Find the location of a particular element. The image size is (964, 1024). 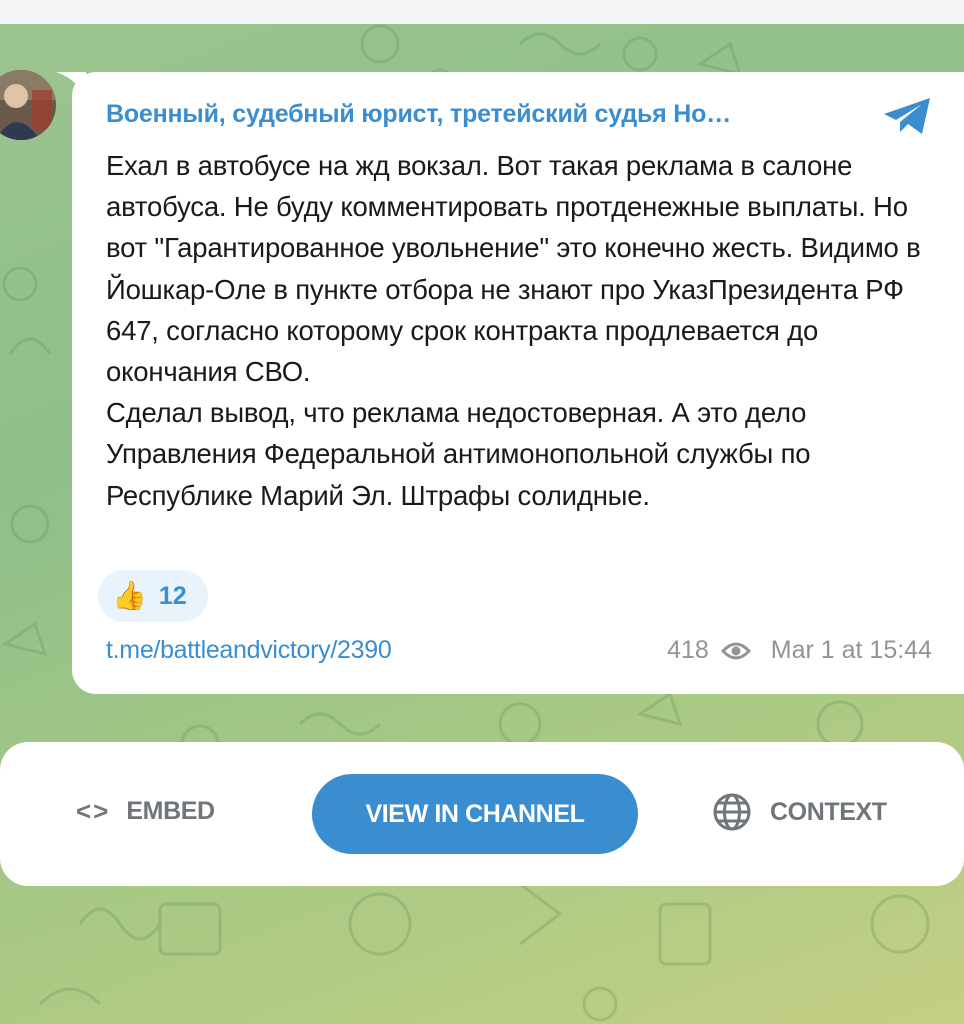

context-button: CONTEXT is located at coordinates (799, 812).